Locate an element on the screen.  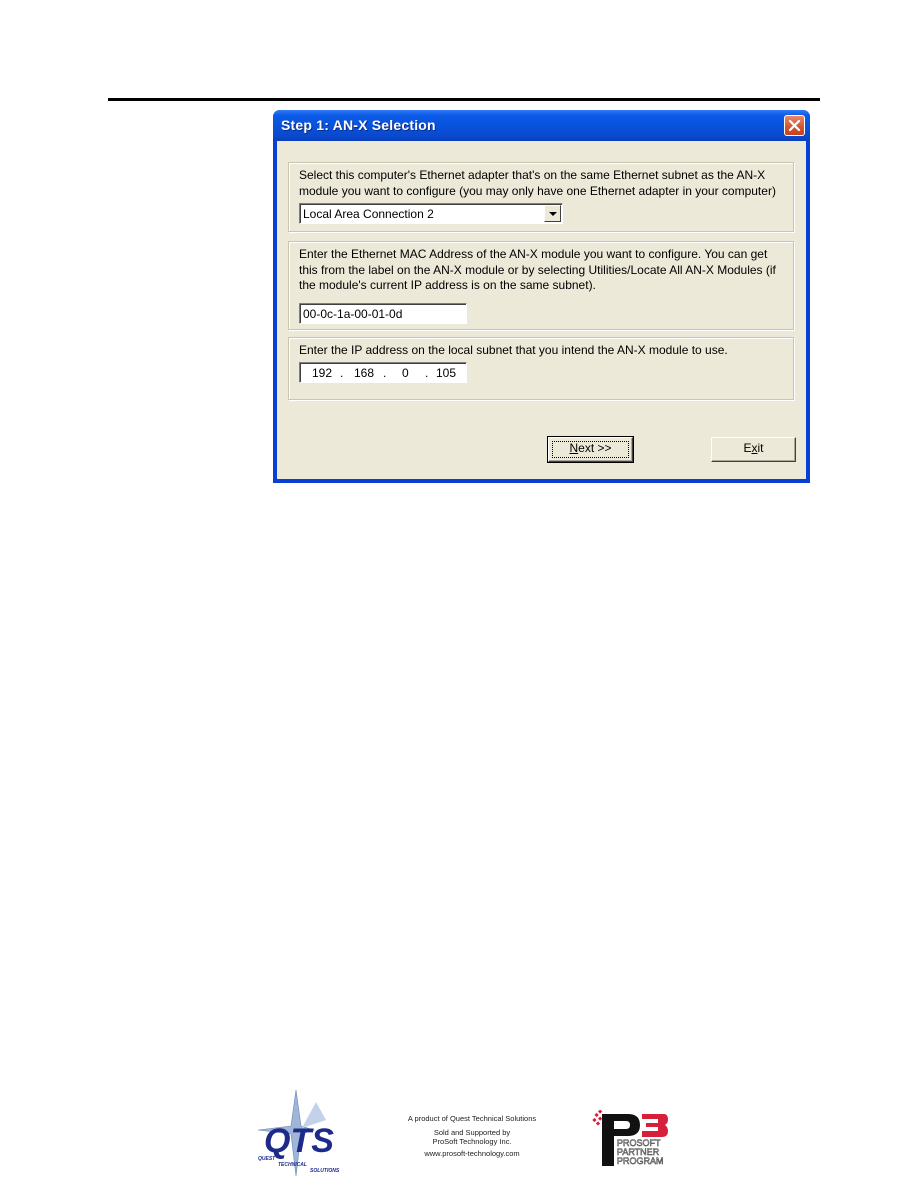
mac-address-input: 00-0c-1a-00-01-0d is located at coordinates (383, 313).